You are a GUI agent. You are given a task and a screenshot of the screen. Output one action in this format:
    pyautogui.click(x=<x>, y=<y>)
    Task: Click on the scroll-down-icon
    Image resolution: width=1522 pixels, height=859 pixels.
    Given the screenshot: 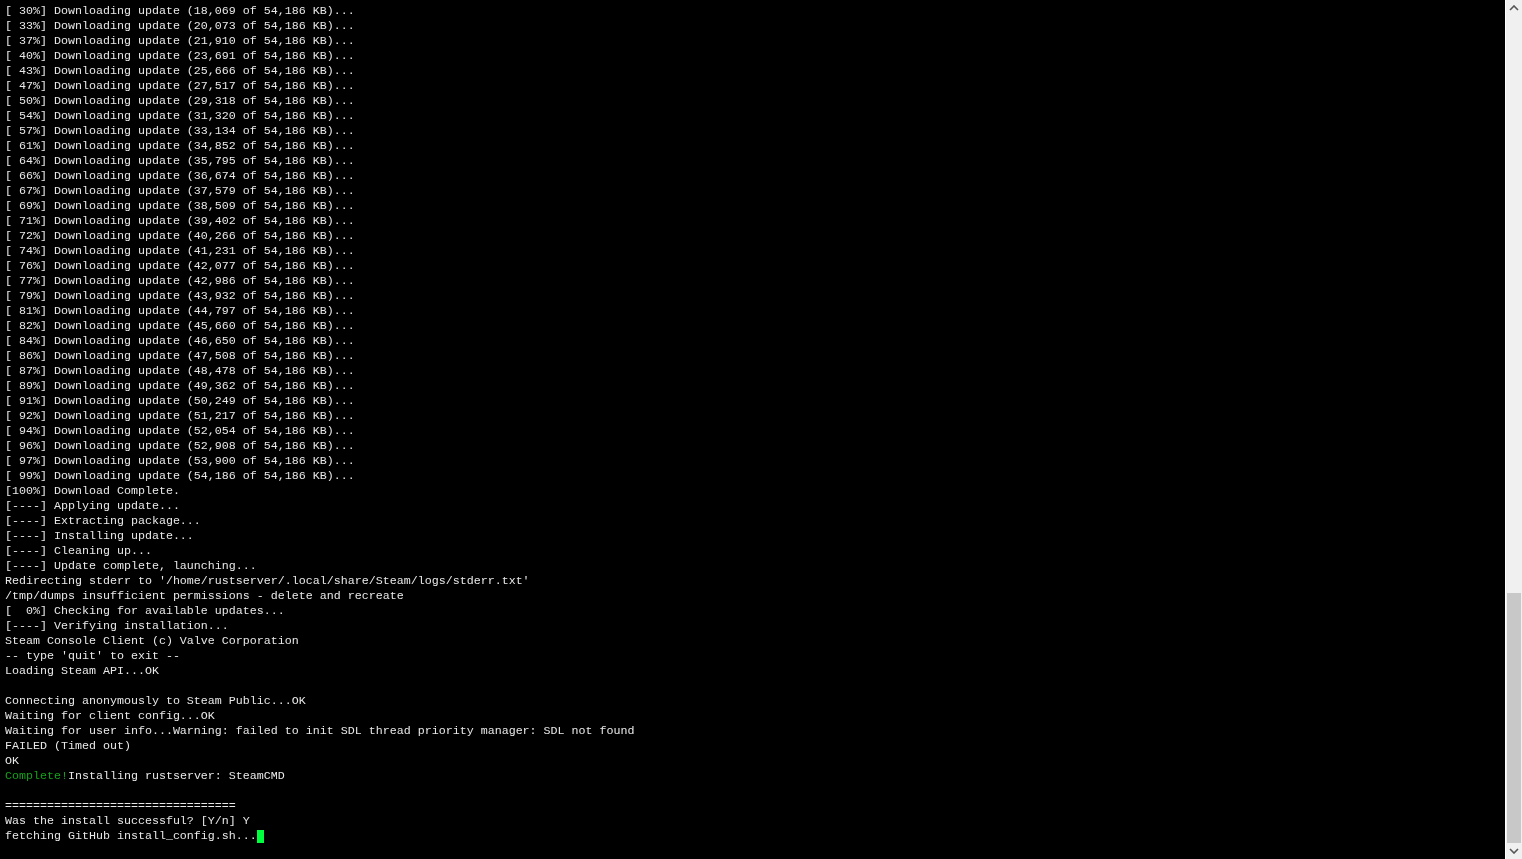 What is the action you would take?
    pyautogui.click(x=1514, y=851)
    